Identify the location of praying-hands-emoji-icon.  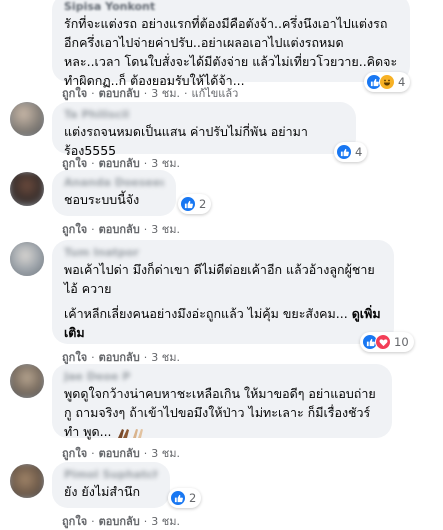
(130, 433).